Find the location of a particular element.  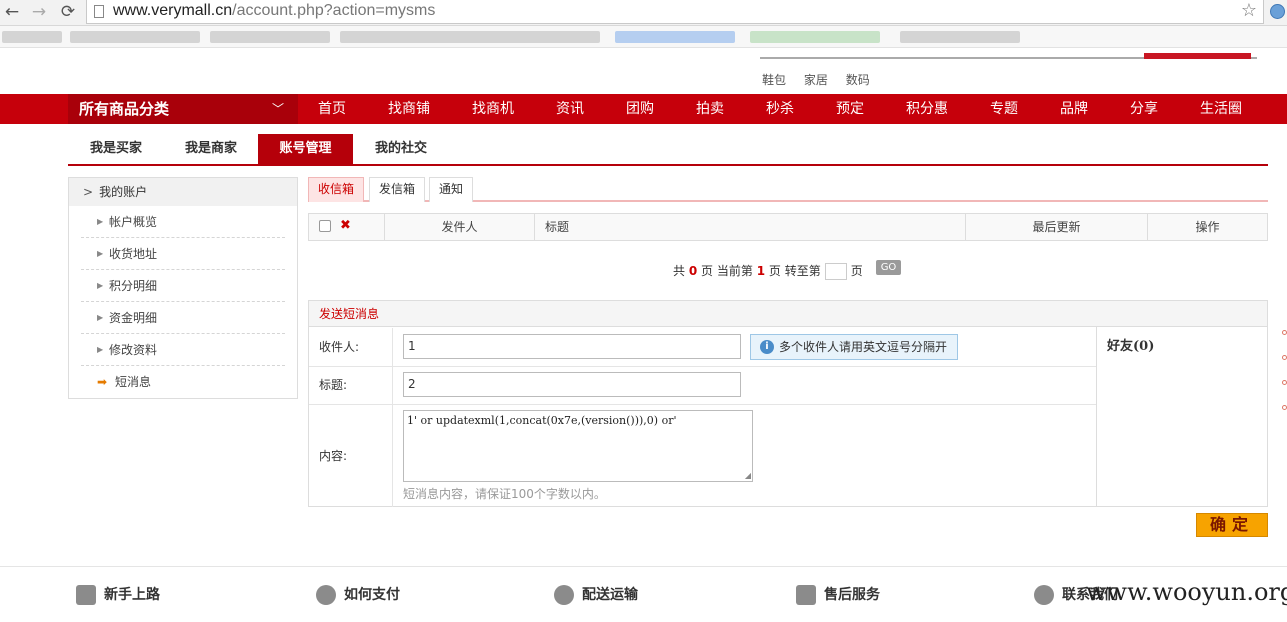

sidebar-item-points: ▶ 积分明细 is located at coordinates (183, 286).